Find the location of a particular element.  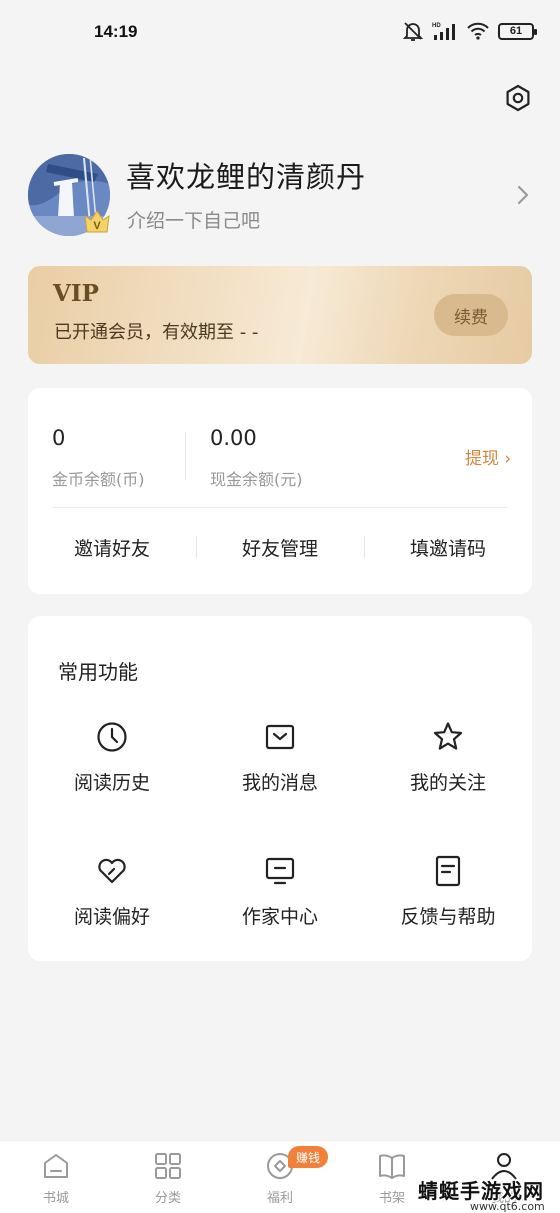

chevron-right-icon is located at coordinates (523, 195).